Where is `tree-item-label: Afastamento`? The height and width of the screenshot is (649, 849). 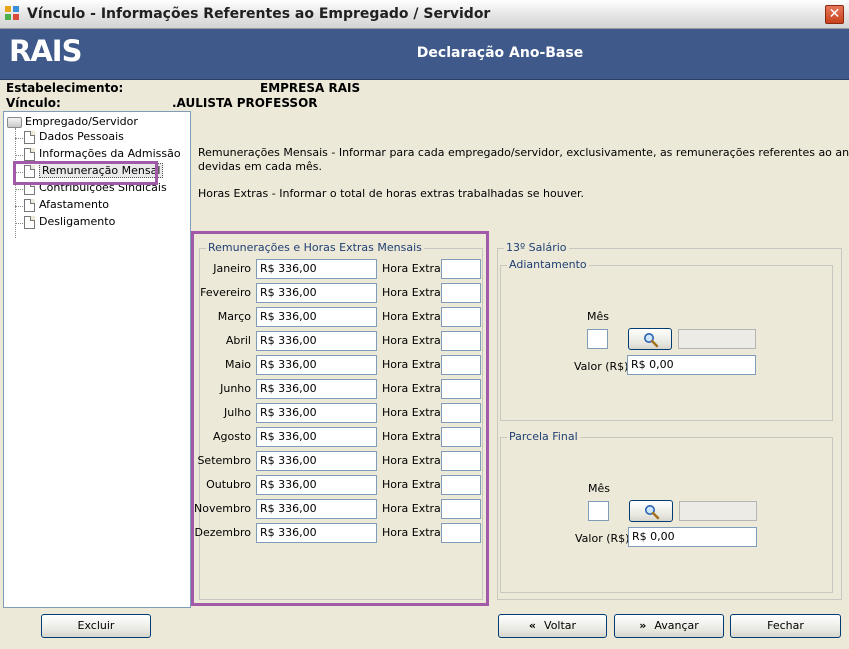 tree-item-label: Afastamento is located at coordinates (74, 204).